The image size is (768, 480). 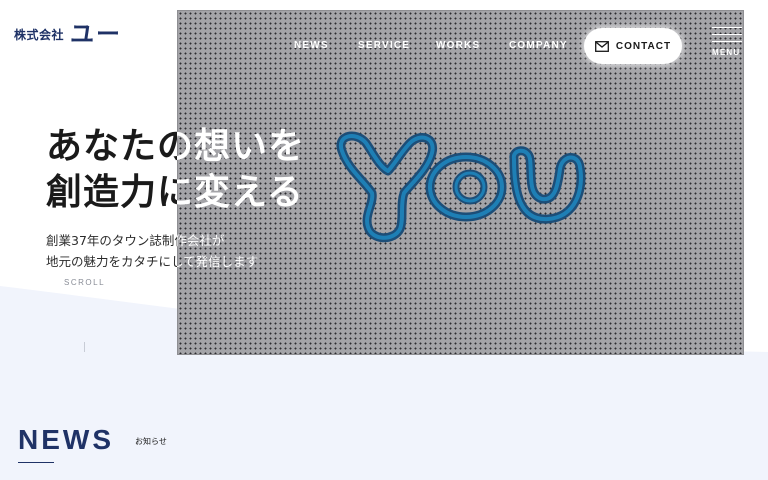 What do you see at coordinates (84, 282) in the screenshot?
I see `scroll-indicator-label: SCROLL` at bounding box center [84, 282].